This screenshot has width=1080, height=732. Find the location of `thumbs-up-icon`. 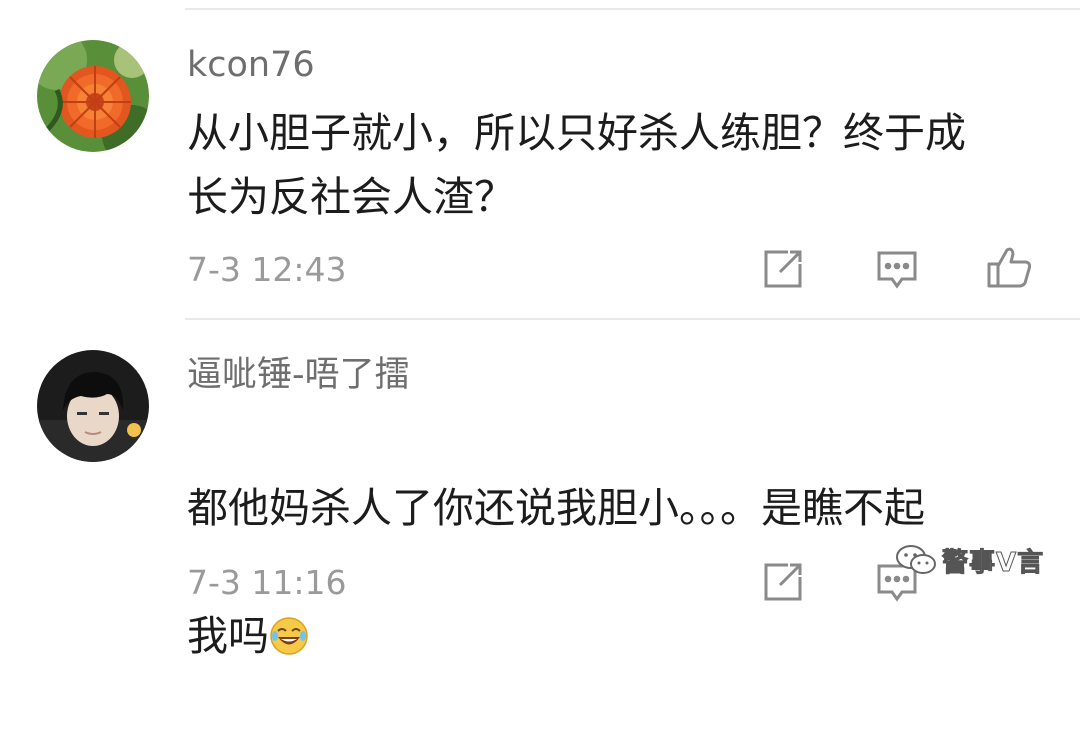

thumbs-up-icon is located at coordinates (1010, 267).